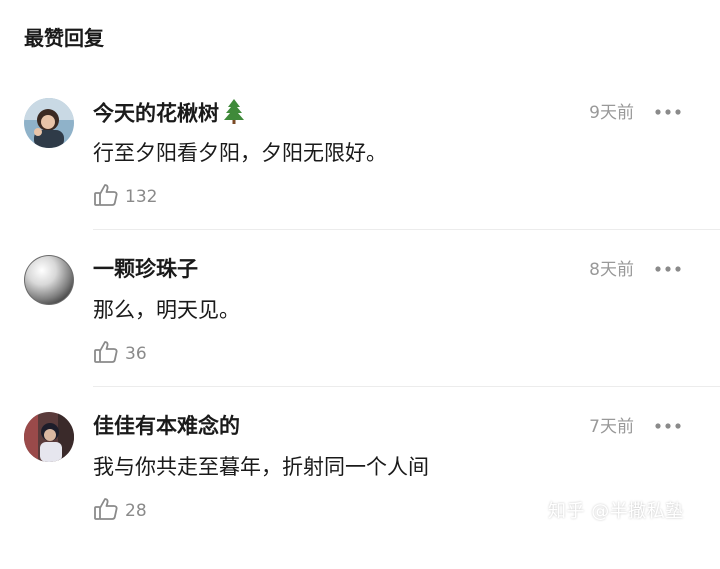 The width and height of the screenshot is (720, 569). What do you see at coordinates (120, 511) in the screenshot?
I see `like-button: 28` at bounding box center [120, 511].